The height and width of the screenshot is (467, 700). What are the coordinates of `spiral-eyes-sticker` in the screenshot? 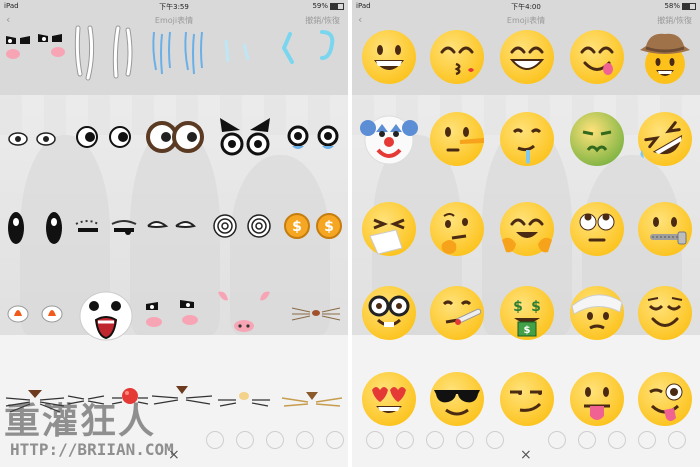 It's located at (243, 226).